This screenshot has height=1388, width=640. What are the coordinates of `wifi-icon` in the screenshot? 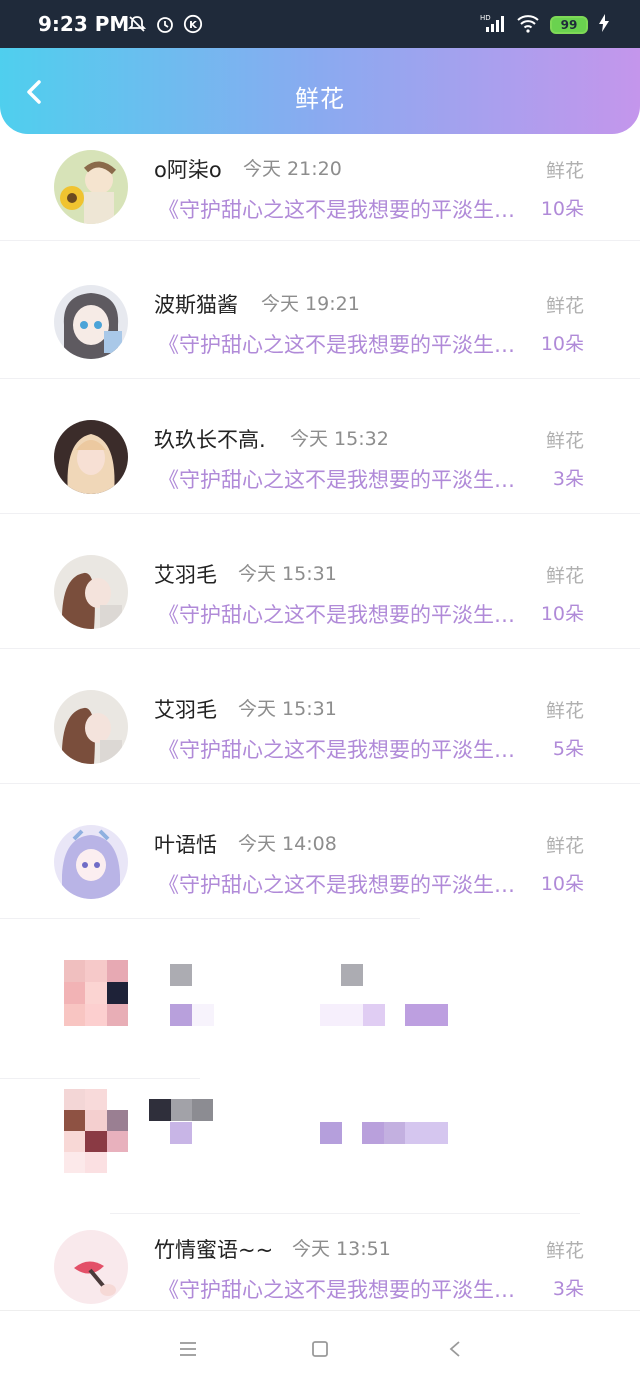 It's located at (528, 25).